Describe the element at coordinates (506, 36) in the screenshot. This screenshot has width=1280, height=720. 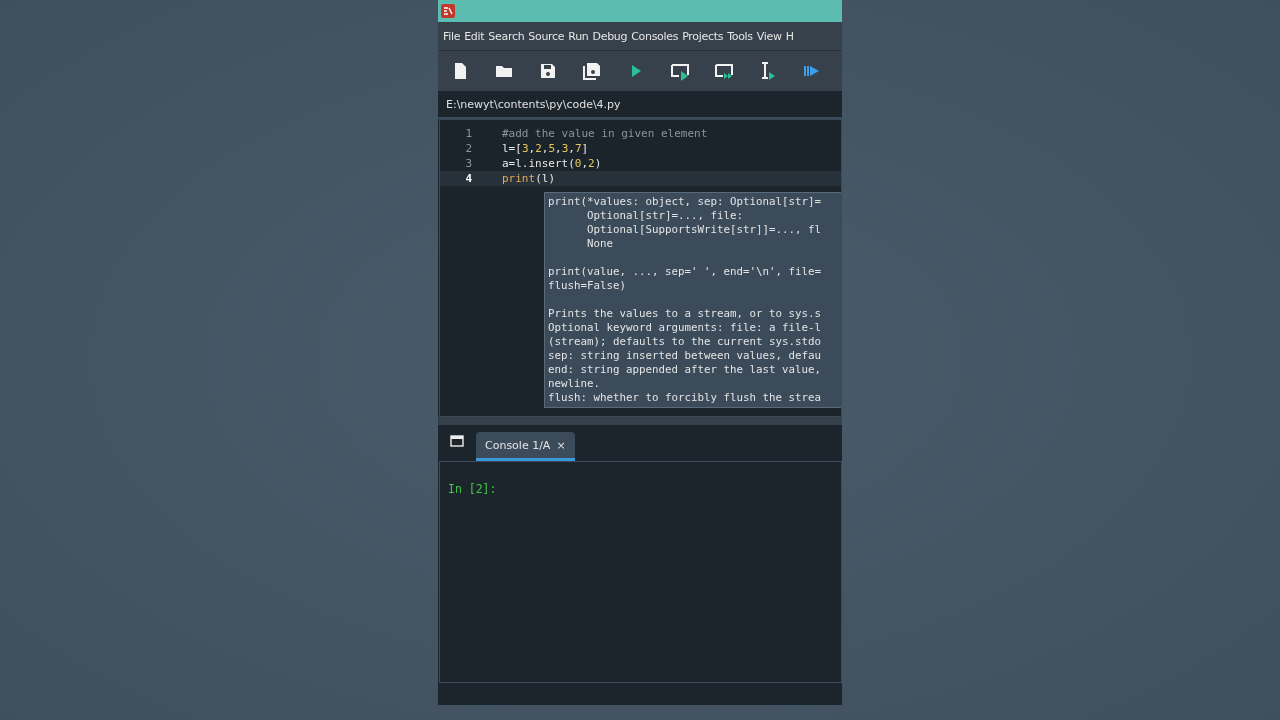
I see `menu-item: Search` at that location.